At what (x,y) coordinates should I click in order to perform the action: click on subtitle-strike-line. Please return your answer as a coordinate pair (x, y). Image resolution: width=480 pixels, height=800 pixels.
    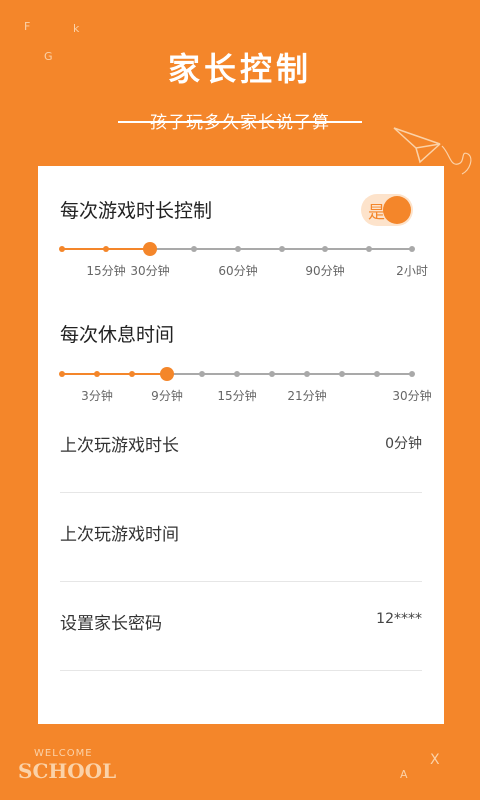
    Looking at the image, I should click on (240, 122).